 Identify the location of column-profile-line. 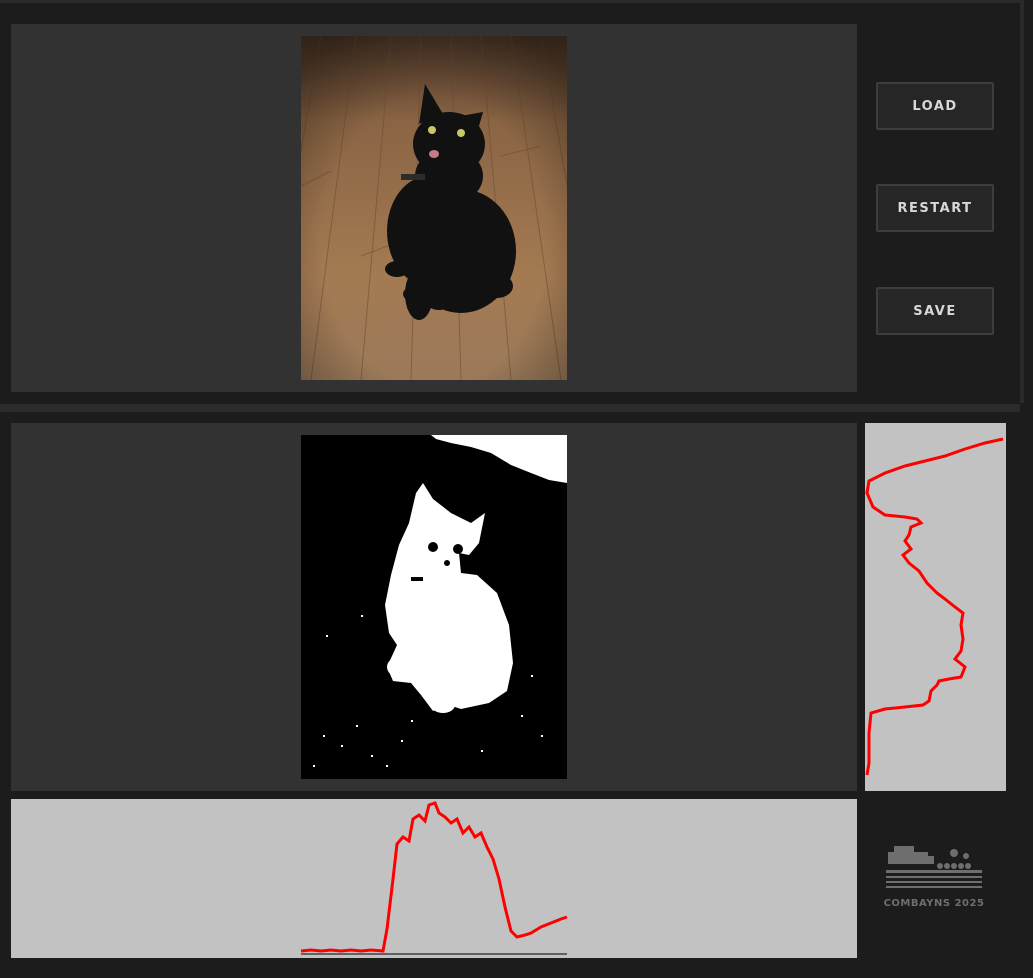
(434, 877).